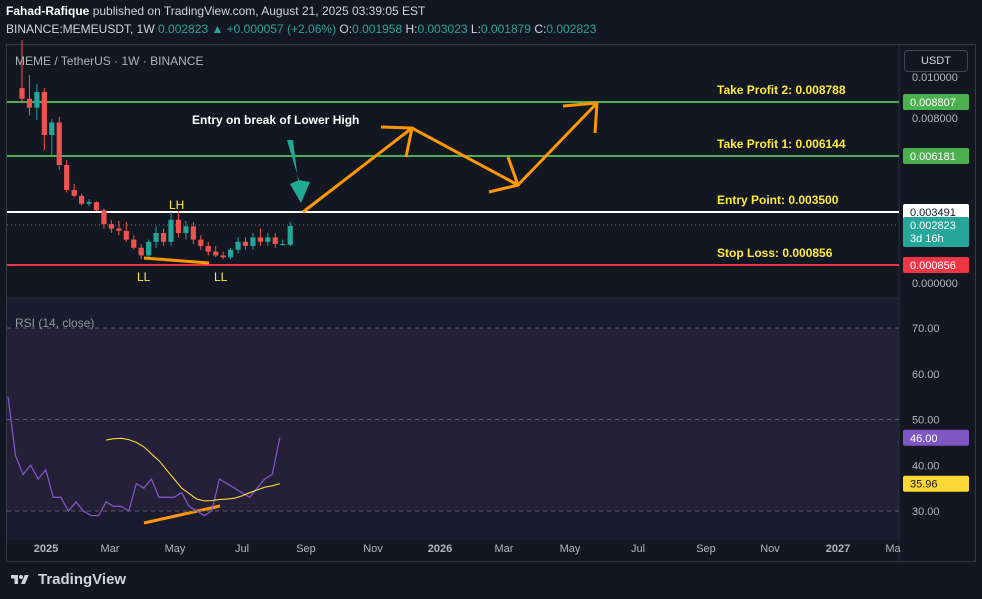  Describe the element at coordinates (109, 61) in the screenshot. I see `chart-title: MEME / TetherUS · 1W · BINANCE` at that location.